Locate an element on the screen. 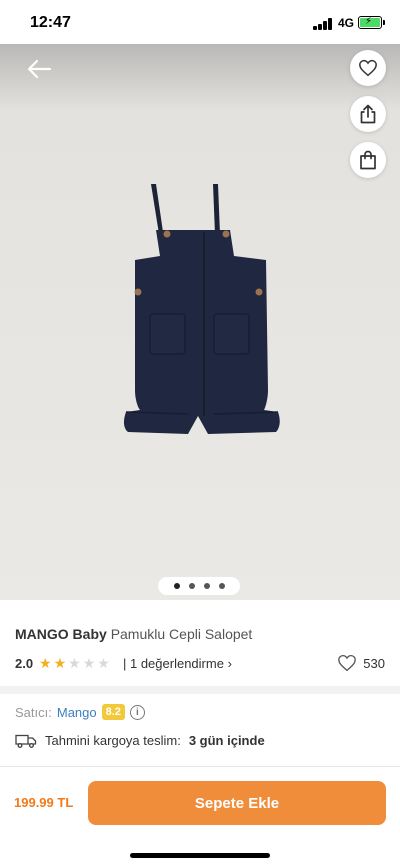  seller-row: Satıcı: Mango 8.2 i is located at coordinates (80, 712).